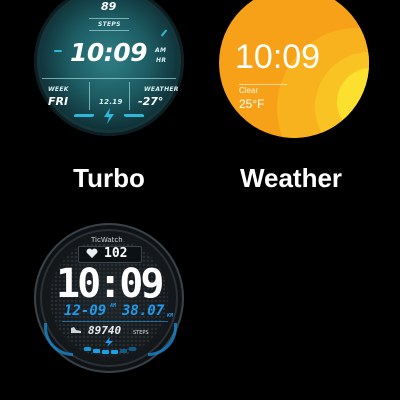  What do you see at coordinates (291, 178) in the screenshot?
I see `face-label-weather: Weather` at bounding box center [291, 178].